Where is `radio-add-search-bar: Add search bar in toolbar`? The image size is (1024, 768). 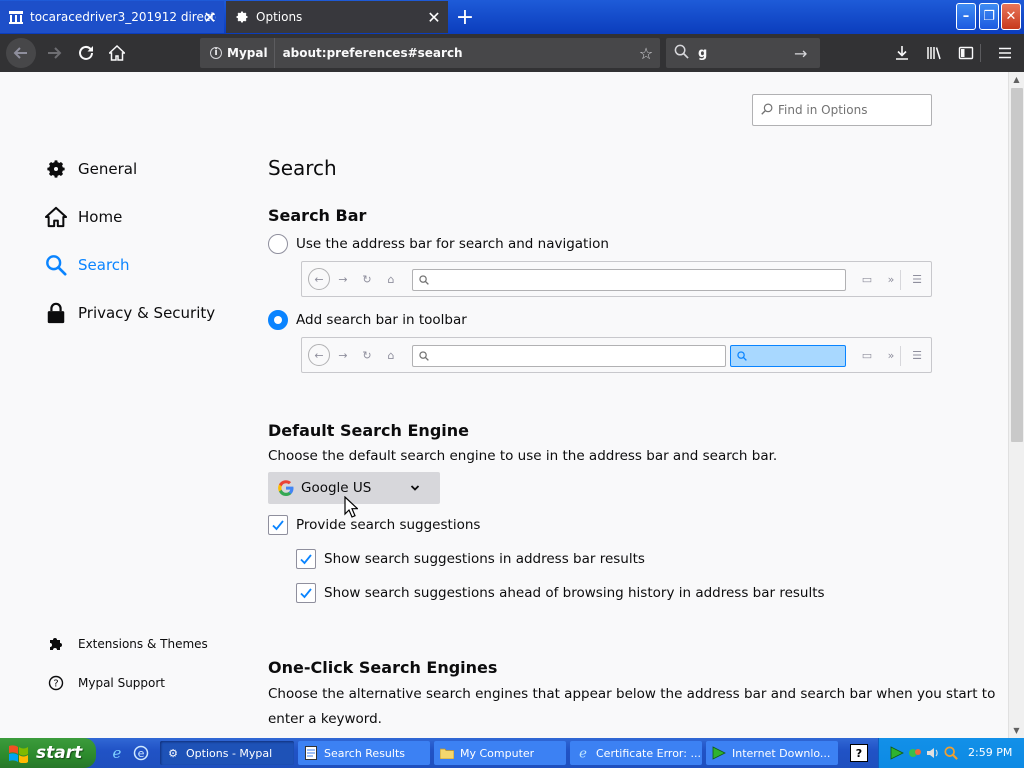
radio-add-search-bar: Add search bar in toolbar is located at coordinates (367, 320).